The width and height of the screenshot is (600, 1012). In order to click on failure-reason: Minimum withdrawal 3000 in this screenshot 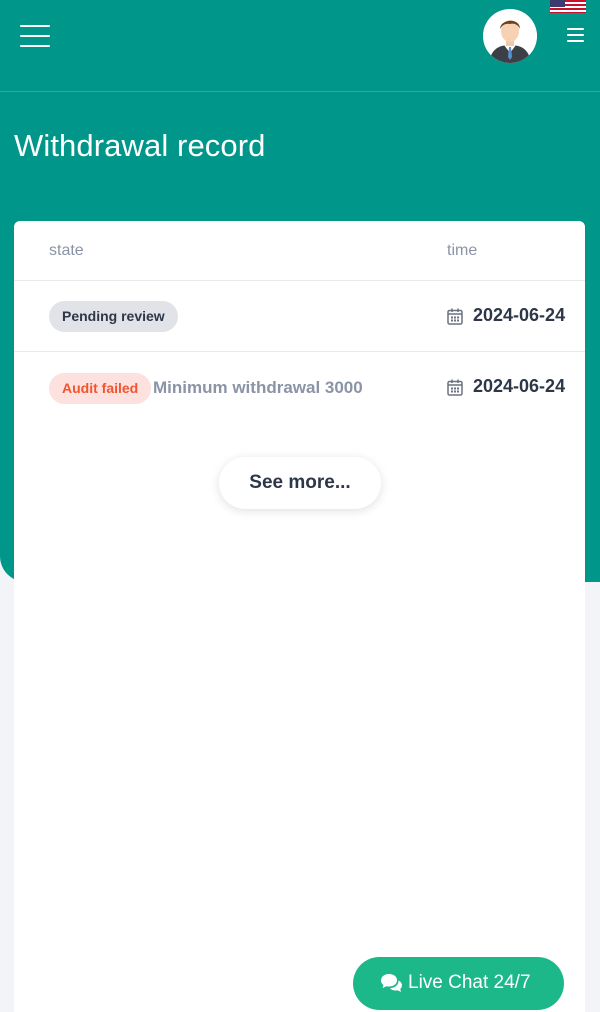, I will do `click(258, 387)`.